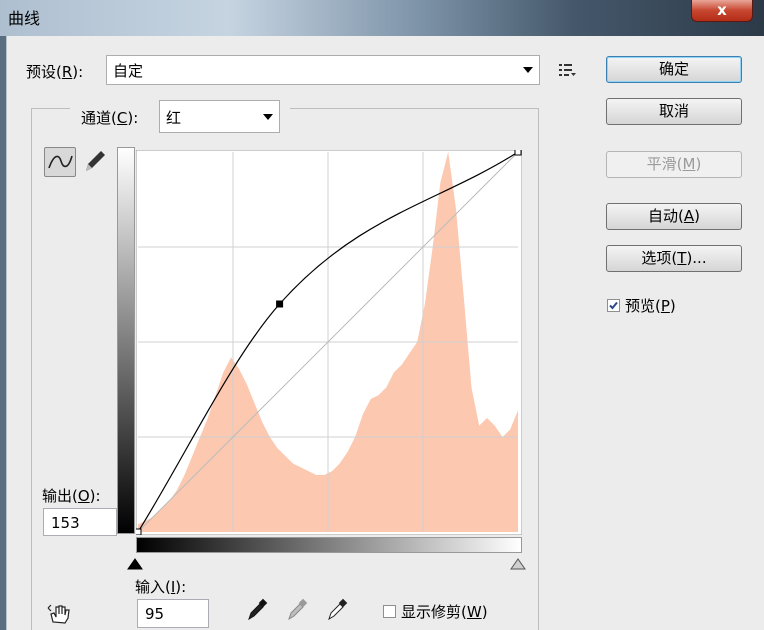  What do you see at coordinates (126, 340) in the screenshot?
I see `output-gradient-bar` at bounding box center [126, 340].